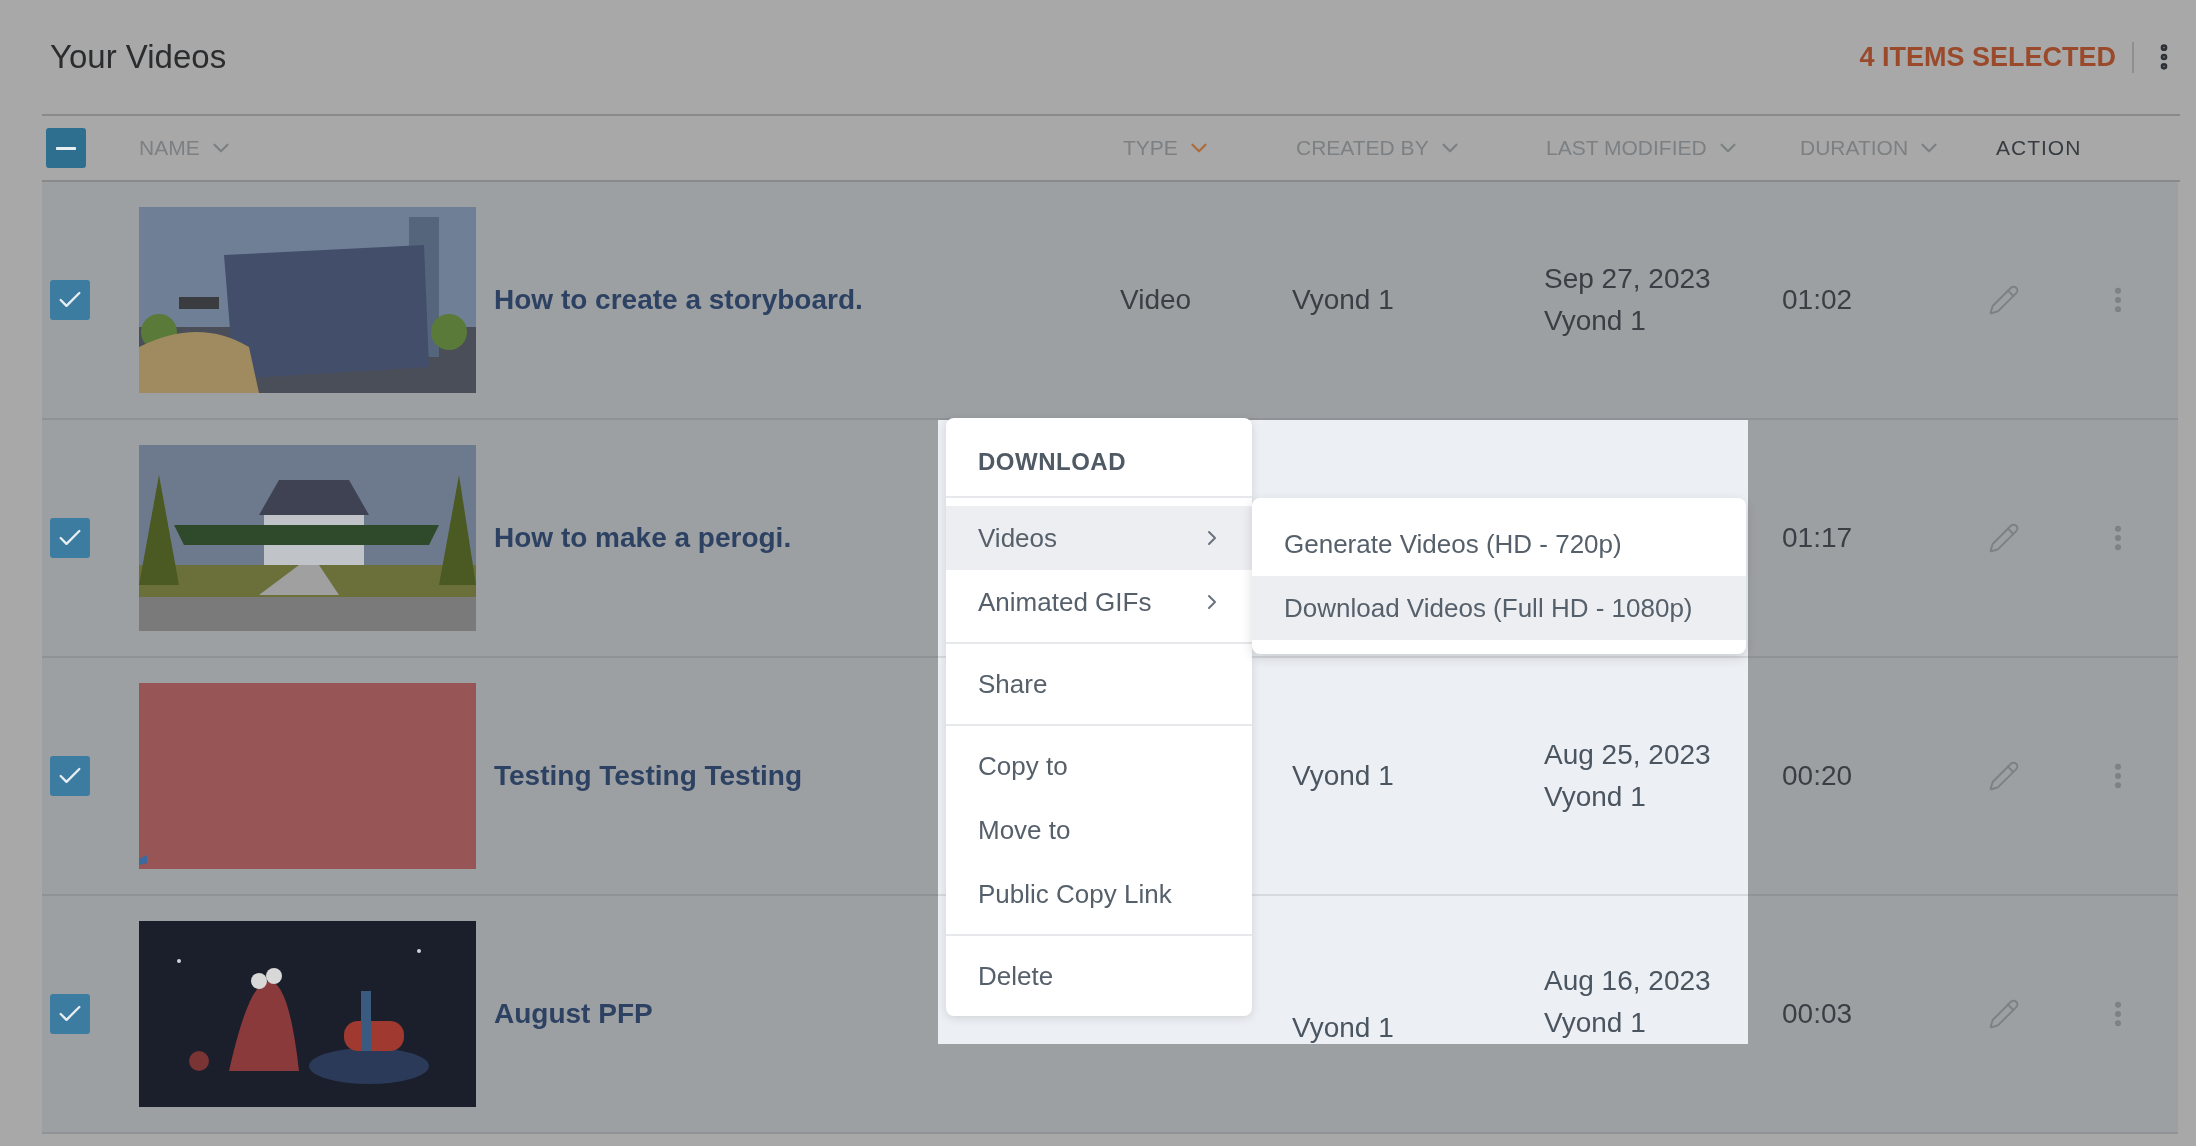 This screenshot has width=2196, height=1146. What do you see at coordinates (1156, 300) in the screenshot?
I see `type-text: Video` at bounding box center [1156, 300].